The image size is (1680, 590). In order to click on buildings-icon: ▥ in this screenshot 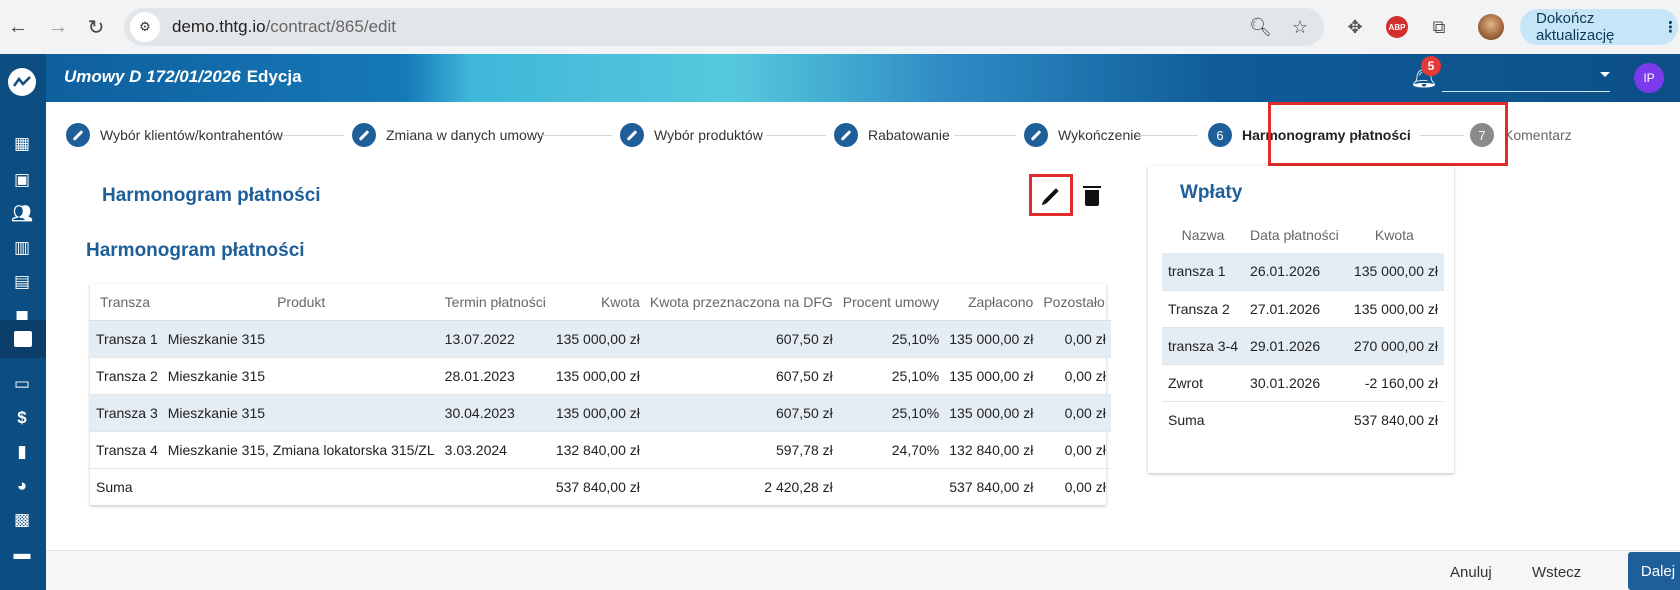, I will do `click(22, 248)`.